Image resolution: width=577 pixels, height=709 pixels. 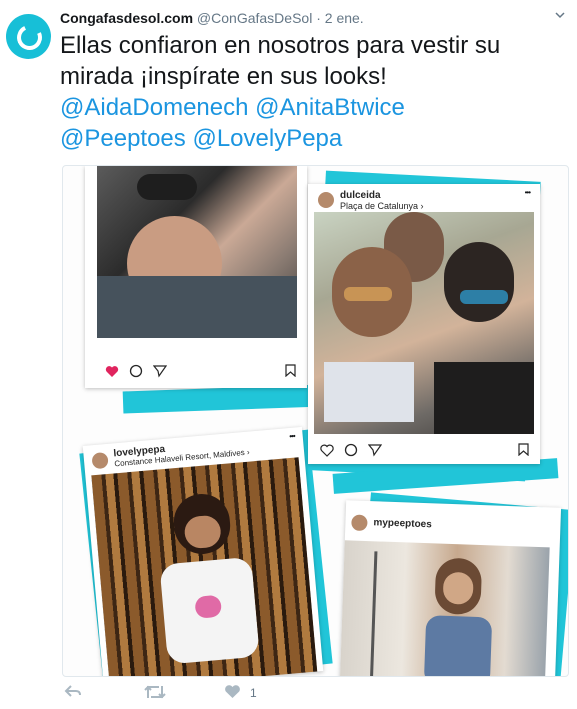 What do you see at coordinates (155, 692) in the screenshot?
I see `retweet-icon` at bounding box center [155, 692].